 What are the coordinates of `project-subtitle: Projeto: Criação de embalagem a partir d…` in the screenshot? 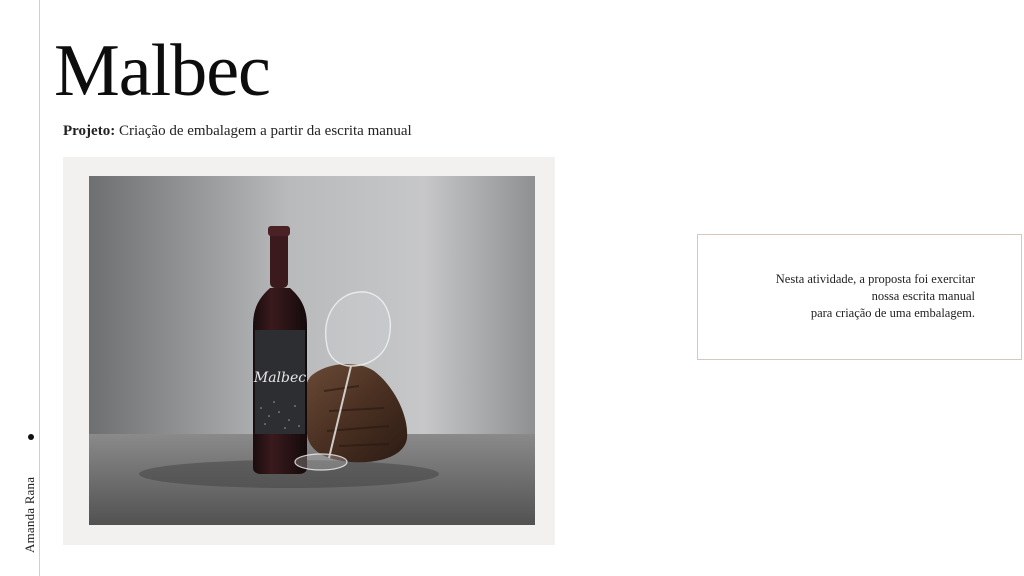 It's located at (237, 131).